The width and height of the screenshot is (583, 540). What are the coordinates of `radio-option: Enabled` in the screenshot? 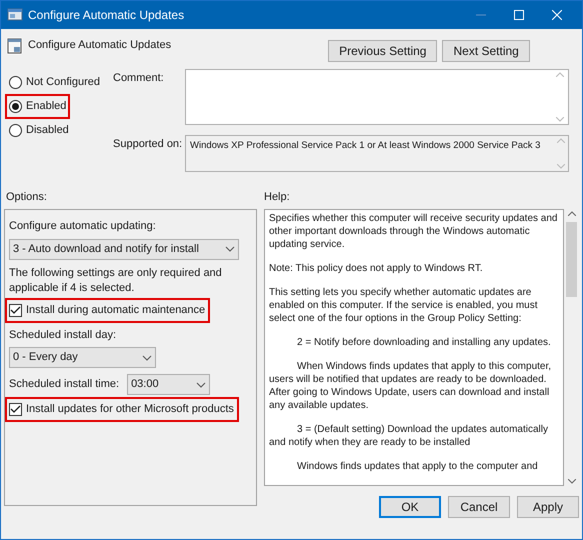 It's located at (37, 106).